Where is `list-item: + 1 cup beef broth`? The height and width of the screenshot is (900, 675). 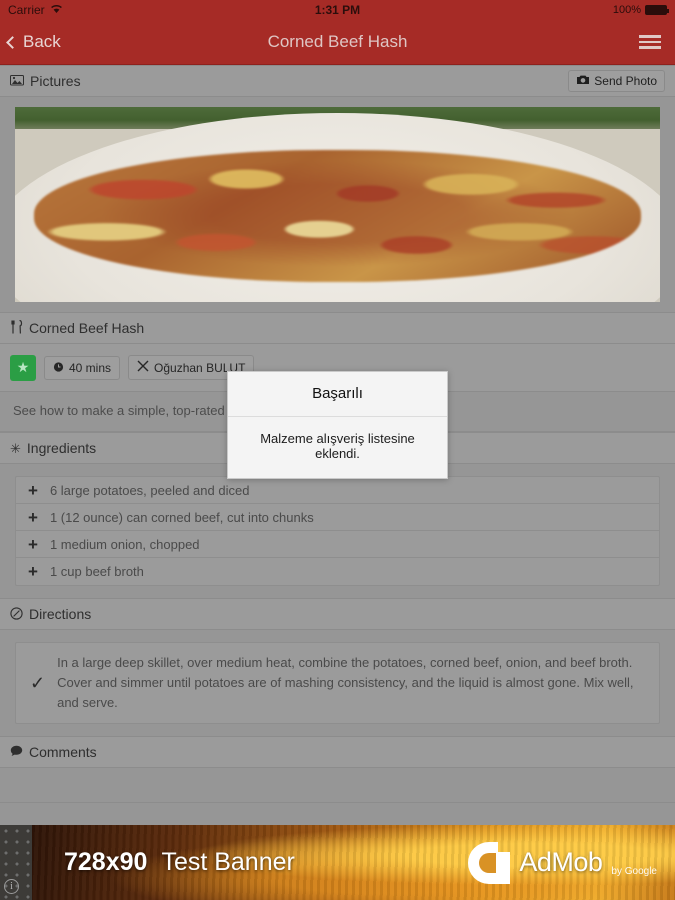 list-item: + 1 cup beef broth is located at coordinates (337, 571).